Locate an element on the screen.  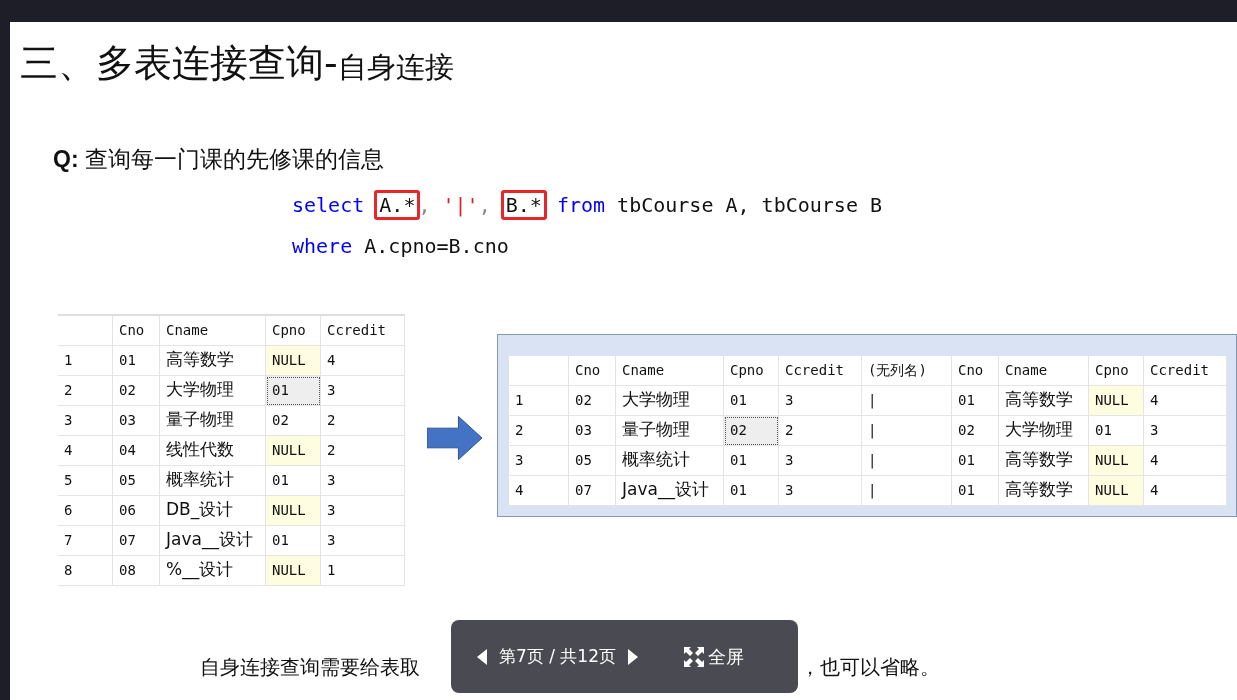
table-cell: 08 is located at coordinates (136, 570).